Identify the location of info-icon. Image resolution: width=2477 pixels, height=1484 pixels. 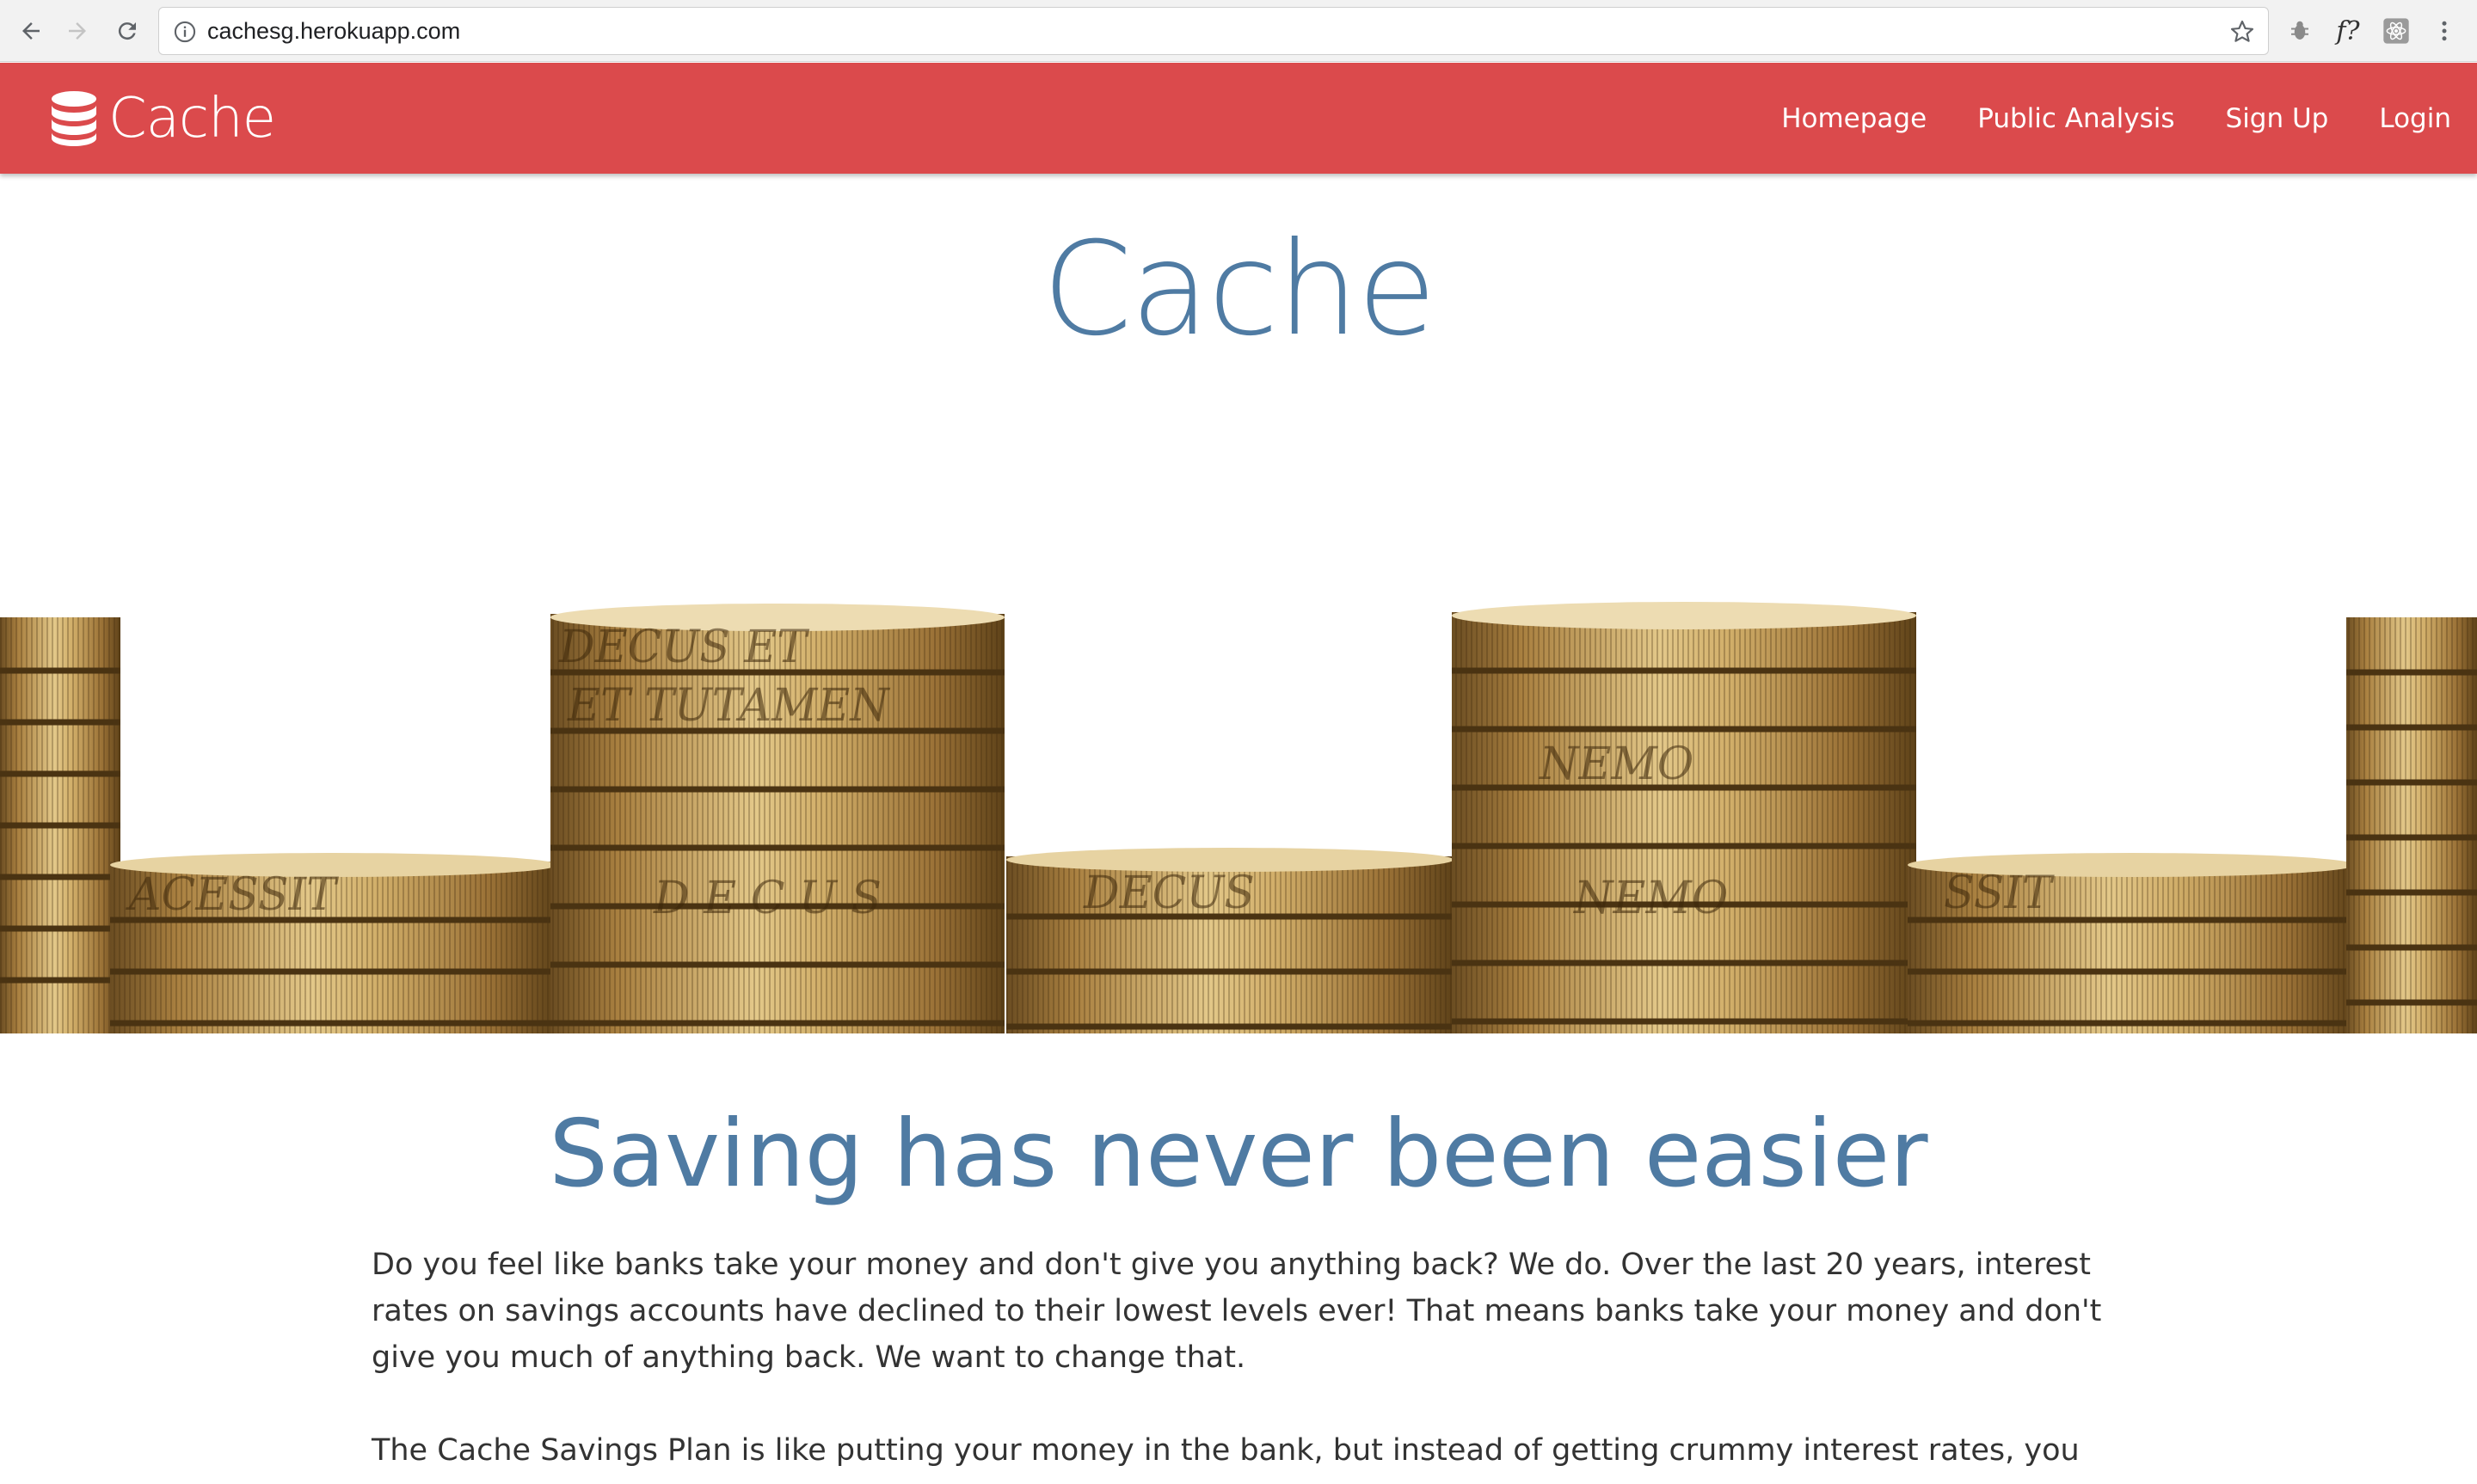
(185, 32).